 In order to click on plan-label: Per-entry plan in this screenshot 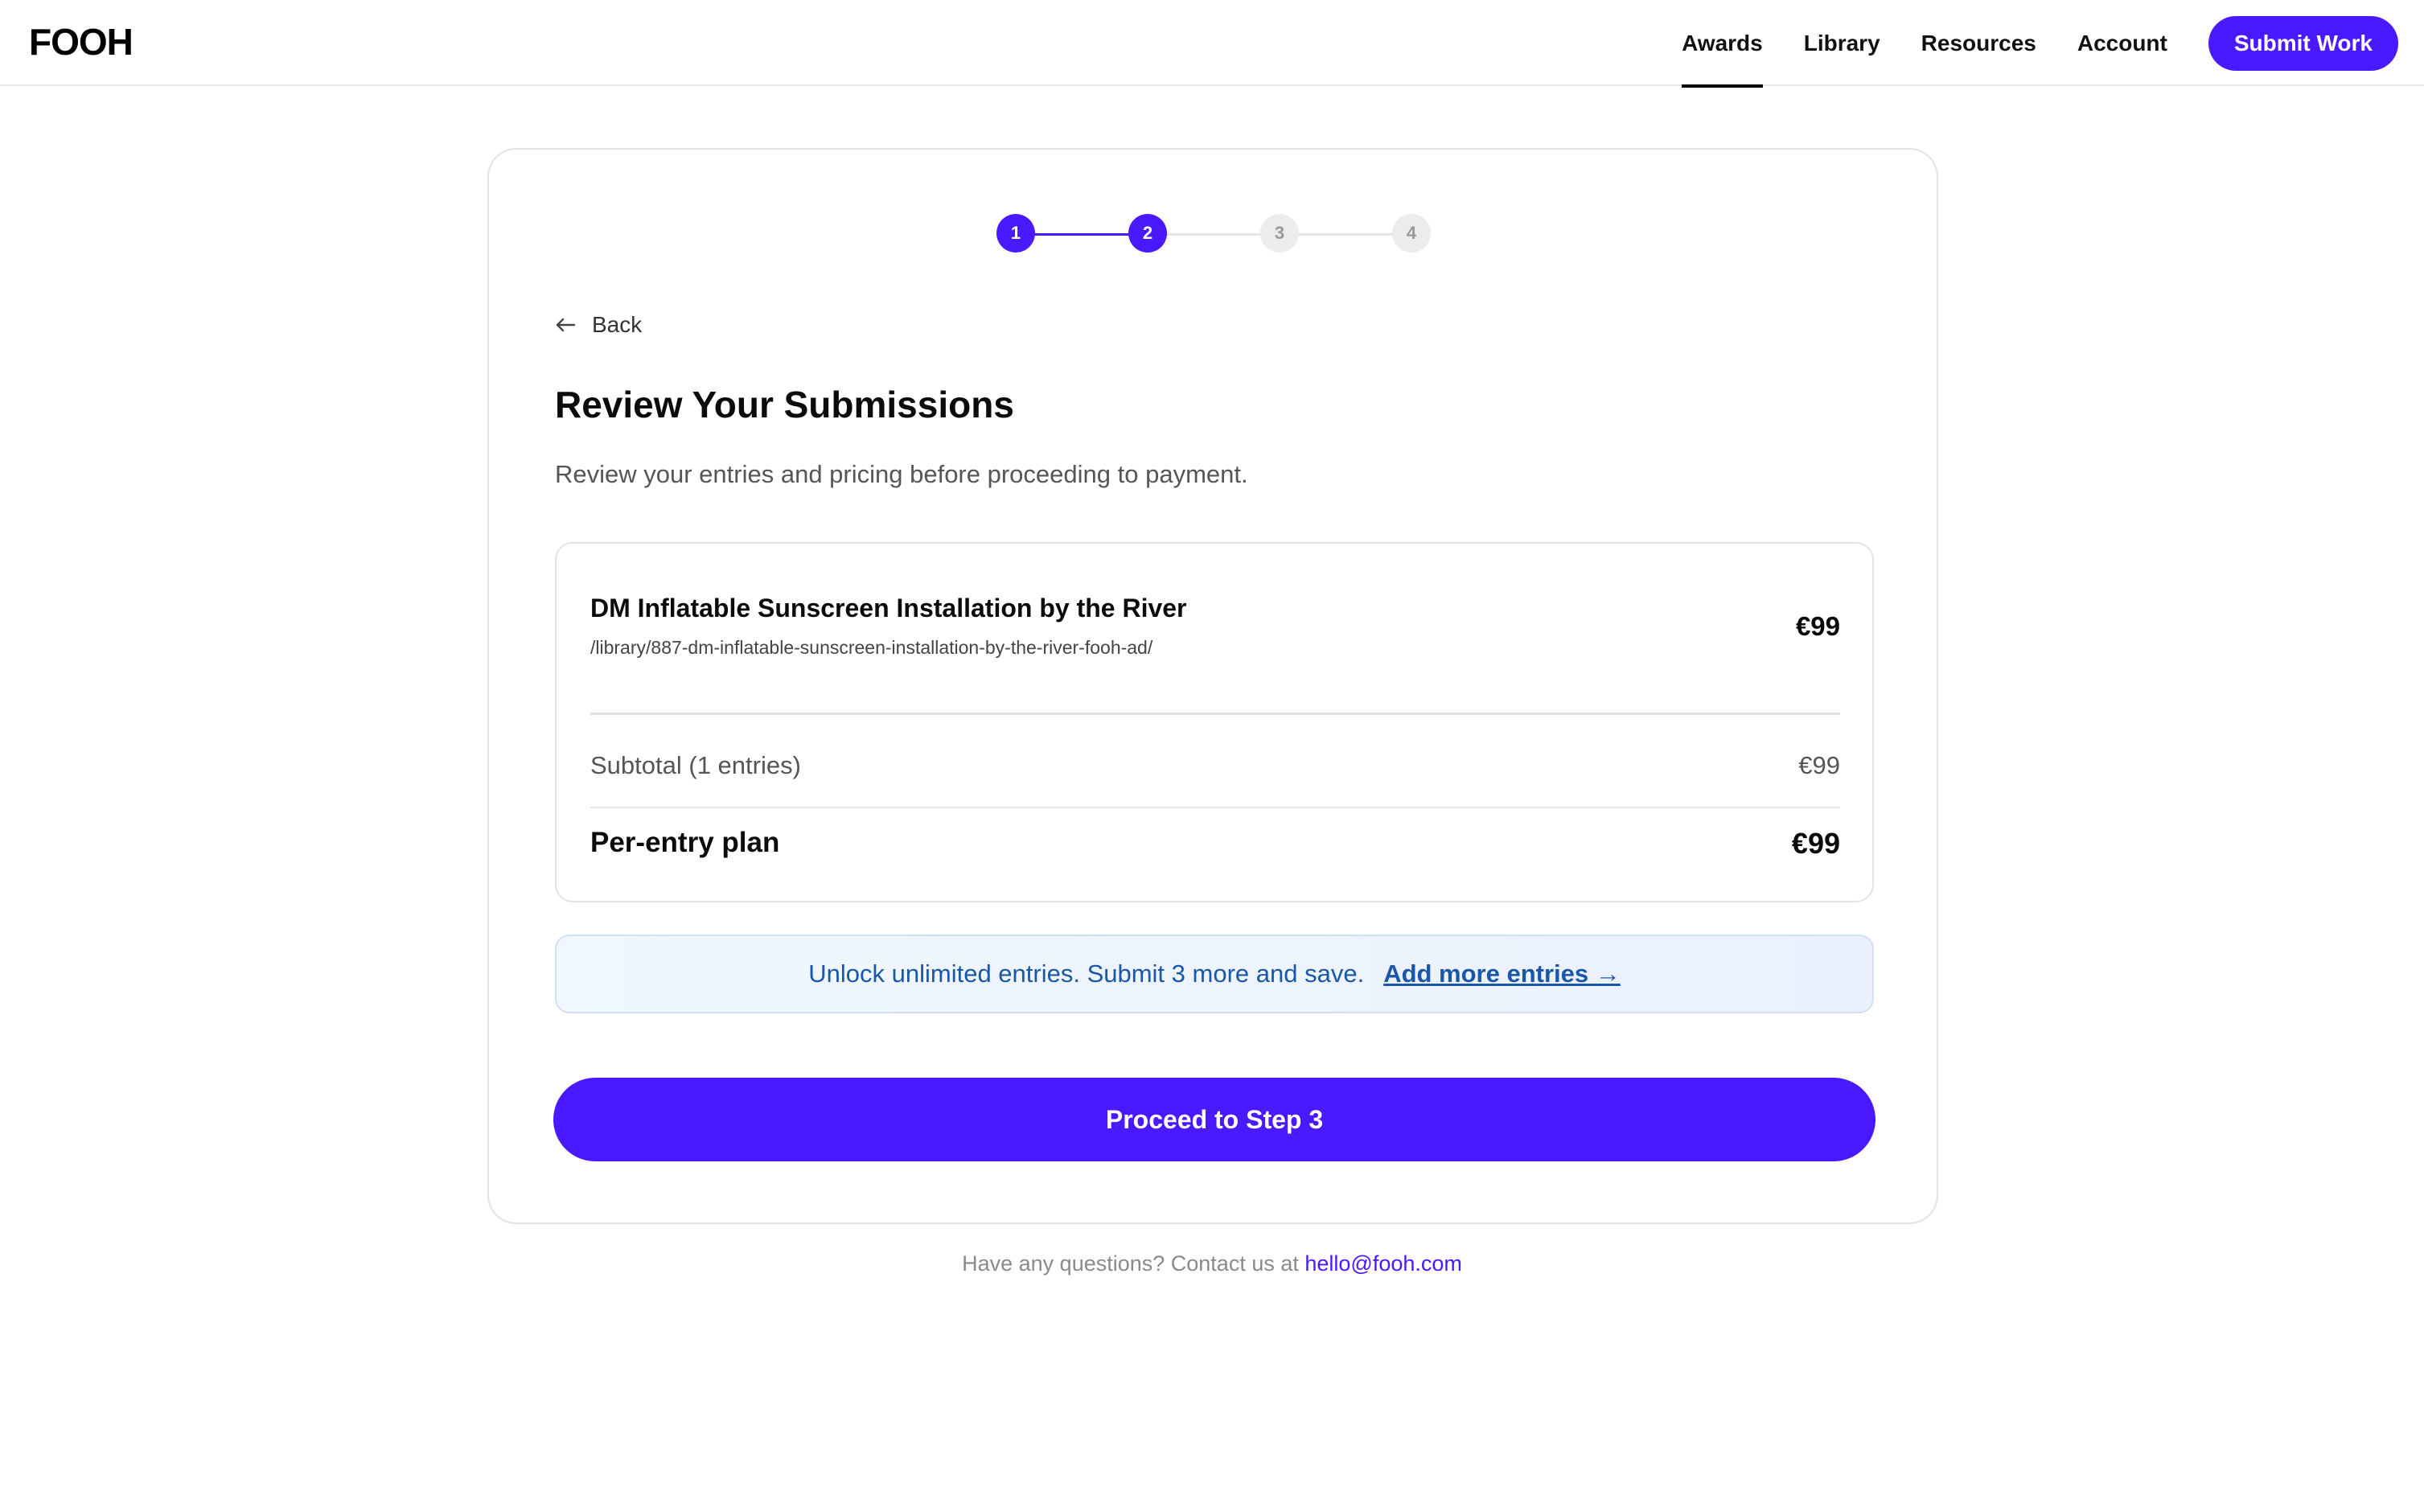, I will do `click(685, 843)`.